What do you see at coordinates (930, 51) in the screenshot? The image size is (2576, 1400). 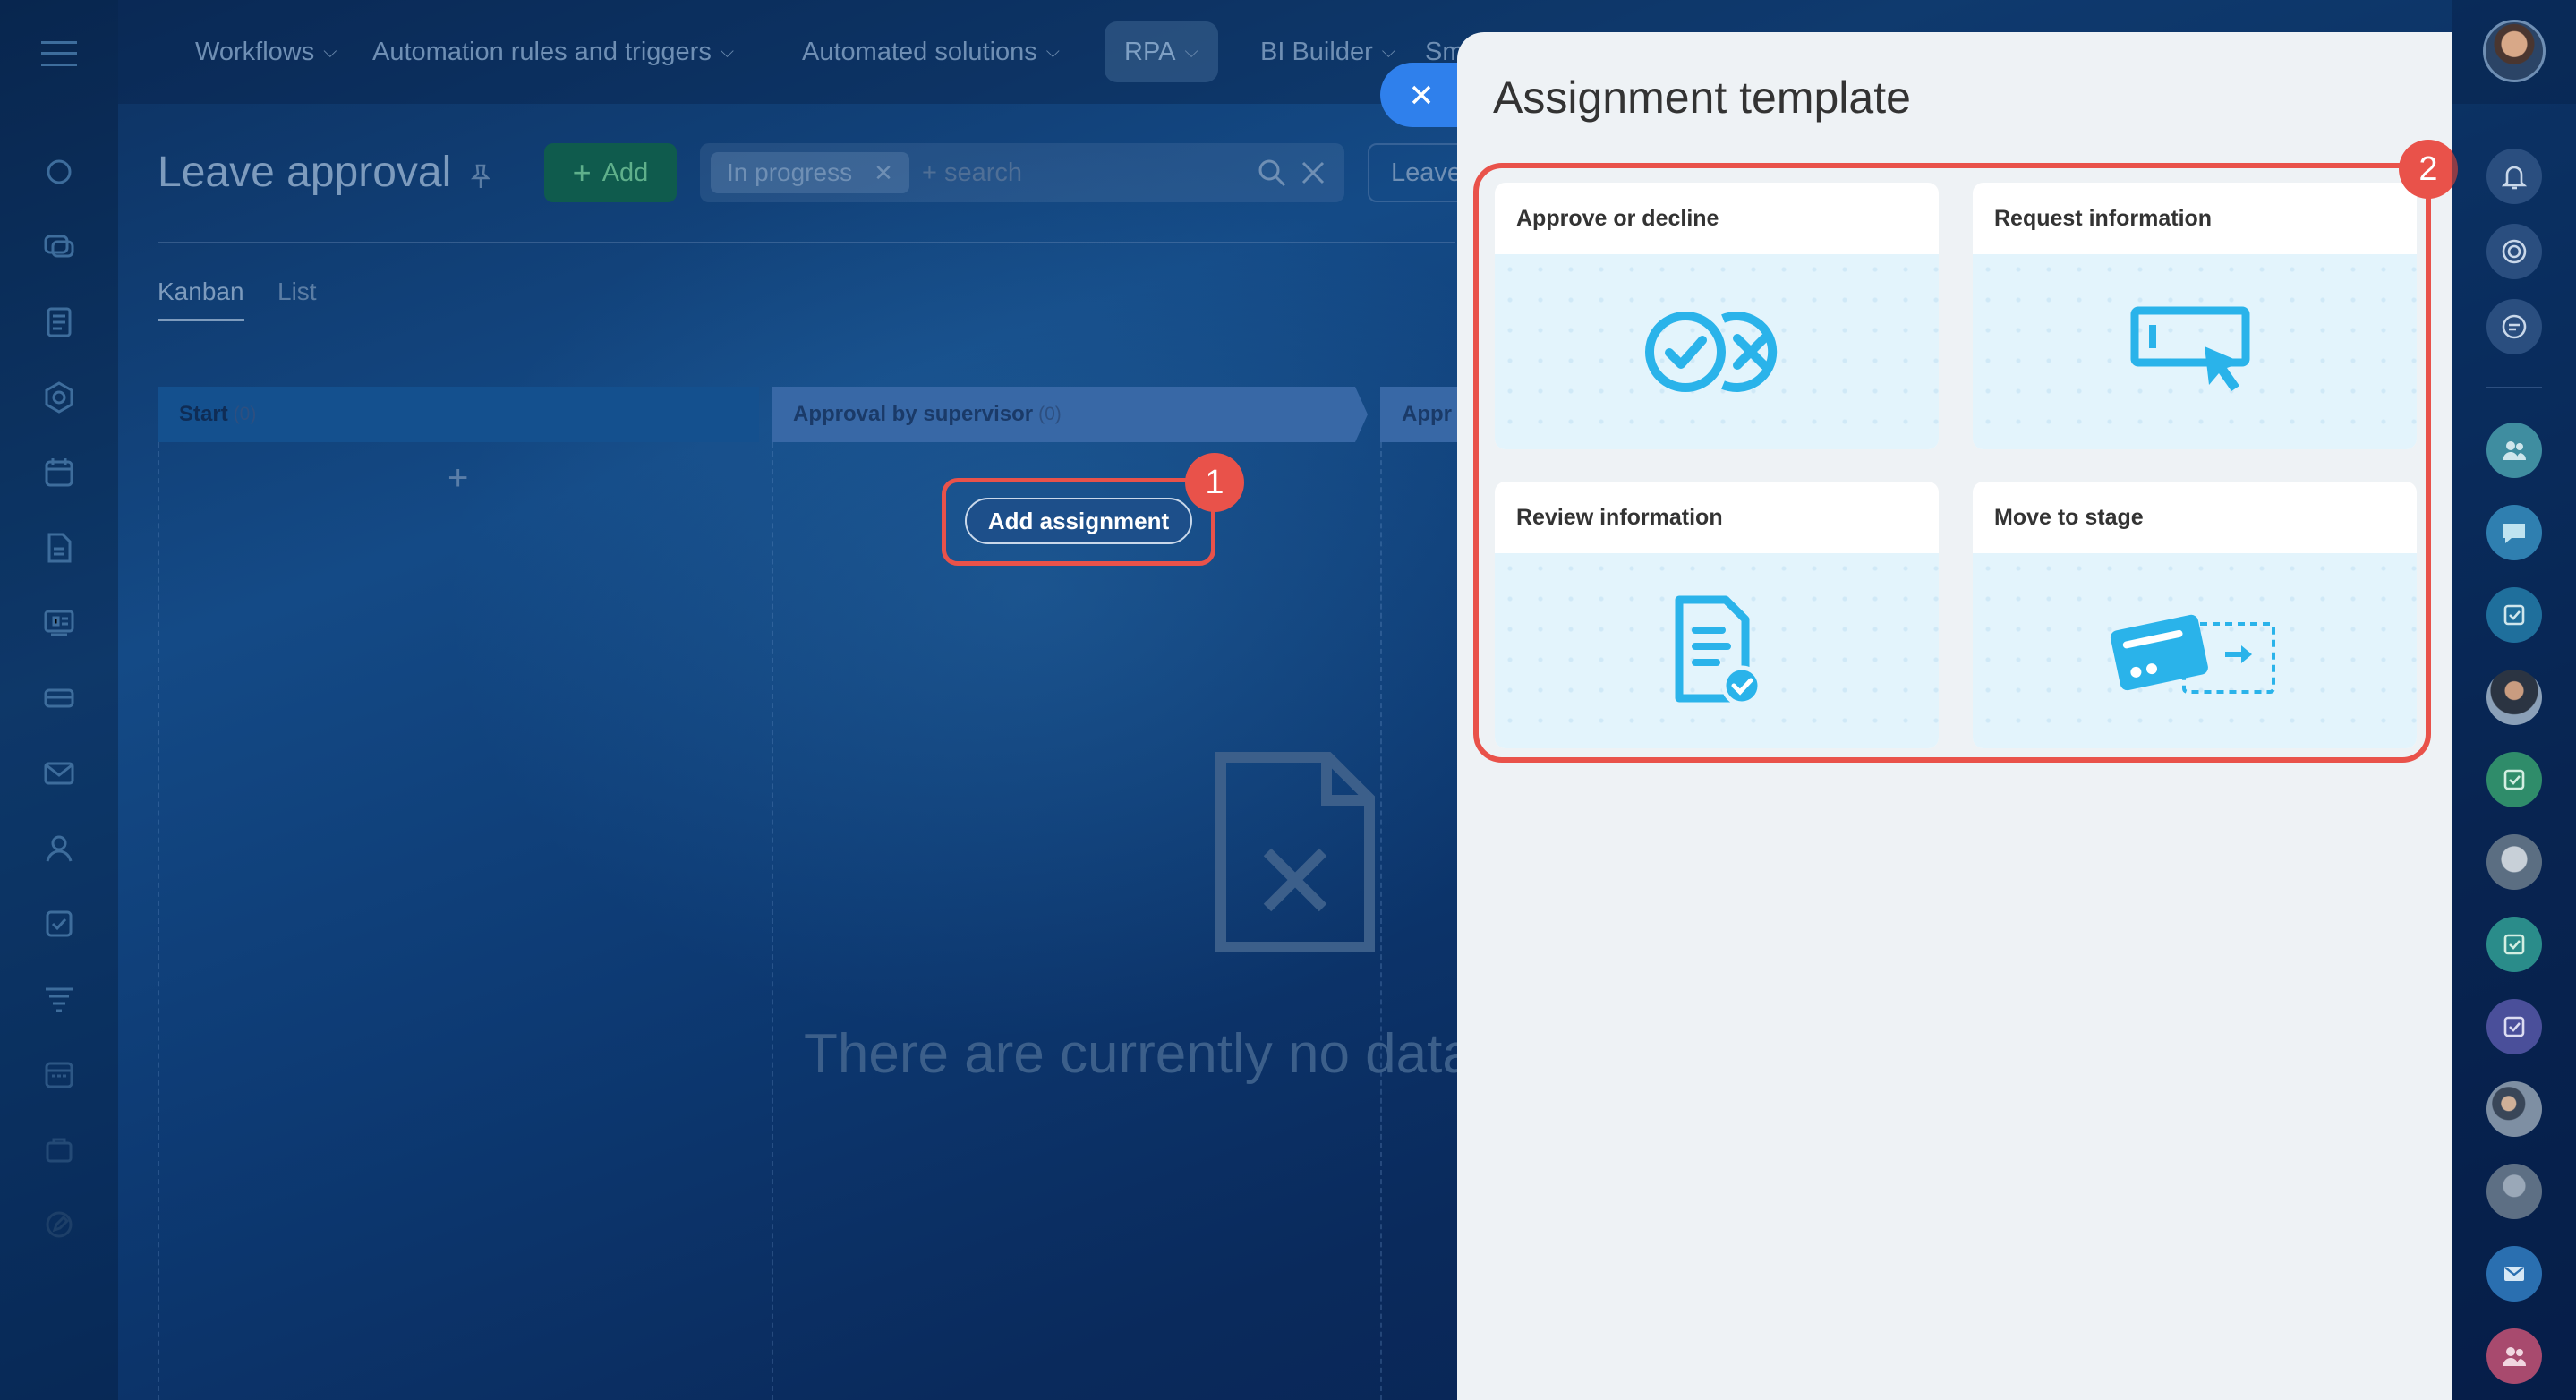 I see `nav-automated-solutions: Automated solutions ⌵` at bounding box center [930, 51].